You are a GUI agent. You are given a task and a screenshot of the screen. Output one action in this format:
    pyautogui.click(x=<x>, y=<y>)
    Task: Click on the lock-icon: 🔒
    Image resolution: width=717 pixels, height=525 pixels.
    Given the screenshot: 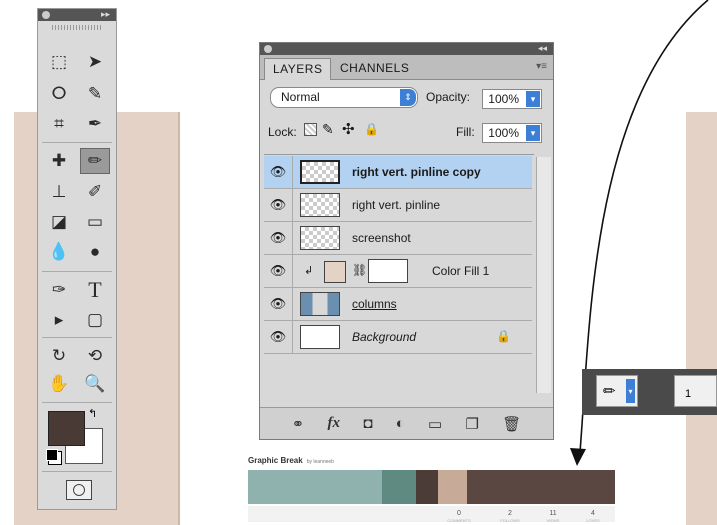 What is the action you would take?
    pyautogui.click(x=503, y=336)
    